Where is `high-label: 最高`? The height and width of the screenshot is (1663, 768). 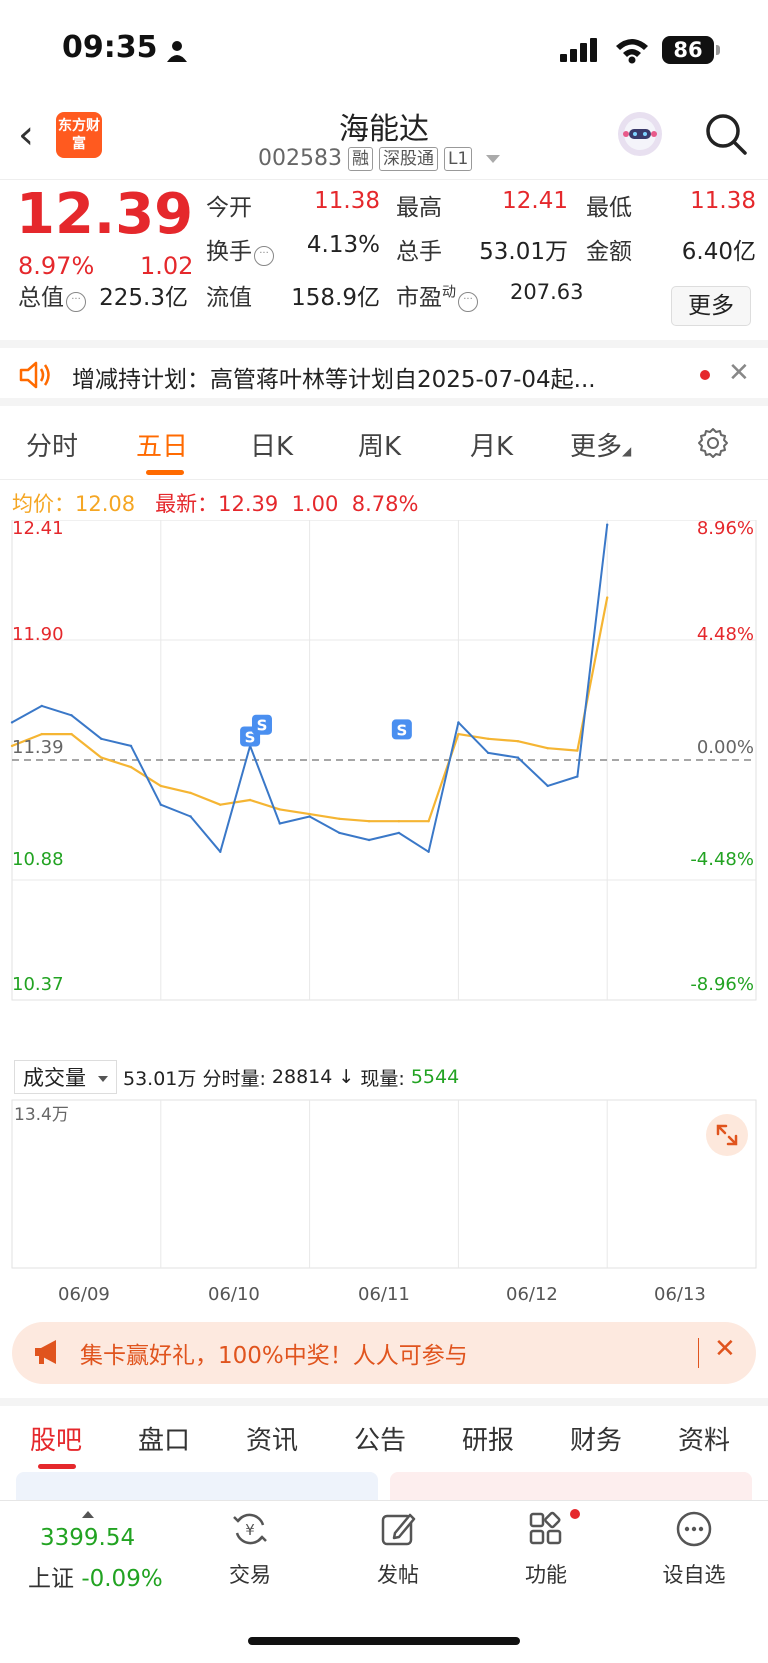
high-label: 最高 is located at coordinates (419, 208).